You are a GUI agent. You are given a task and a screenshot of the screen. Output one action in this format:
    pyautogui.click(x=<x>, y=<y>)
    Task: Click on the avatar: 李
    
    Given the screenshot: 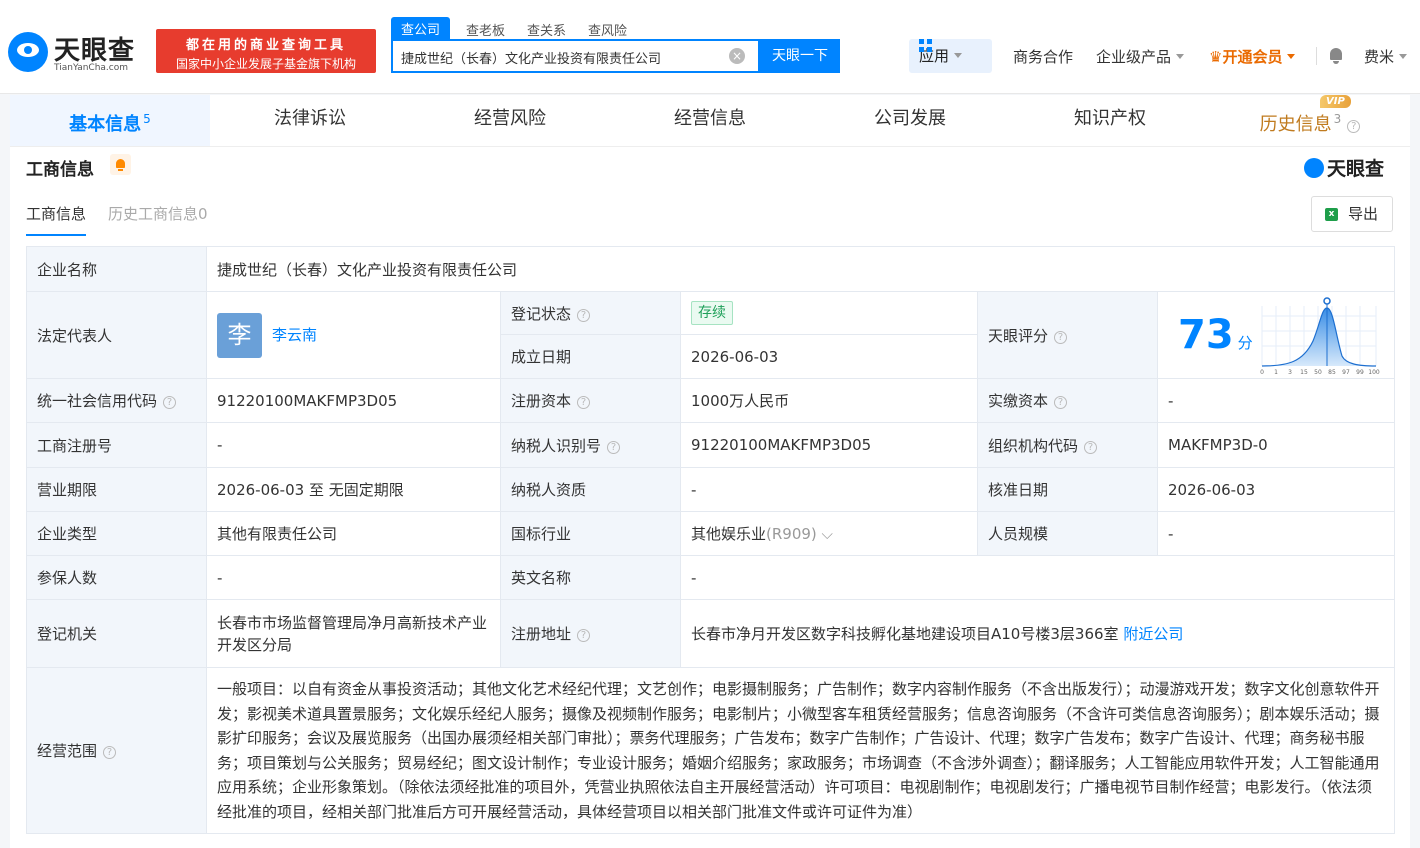 What is the action you would take?
    pyautogui.click(x=239, y=335)
    